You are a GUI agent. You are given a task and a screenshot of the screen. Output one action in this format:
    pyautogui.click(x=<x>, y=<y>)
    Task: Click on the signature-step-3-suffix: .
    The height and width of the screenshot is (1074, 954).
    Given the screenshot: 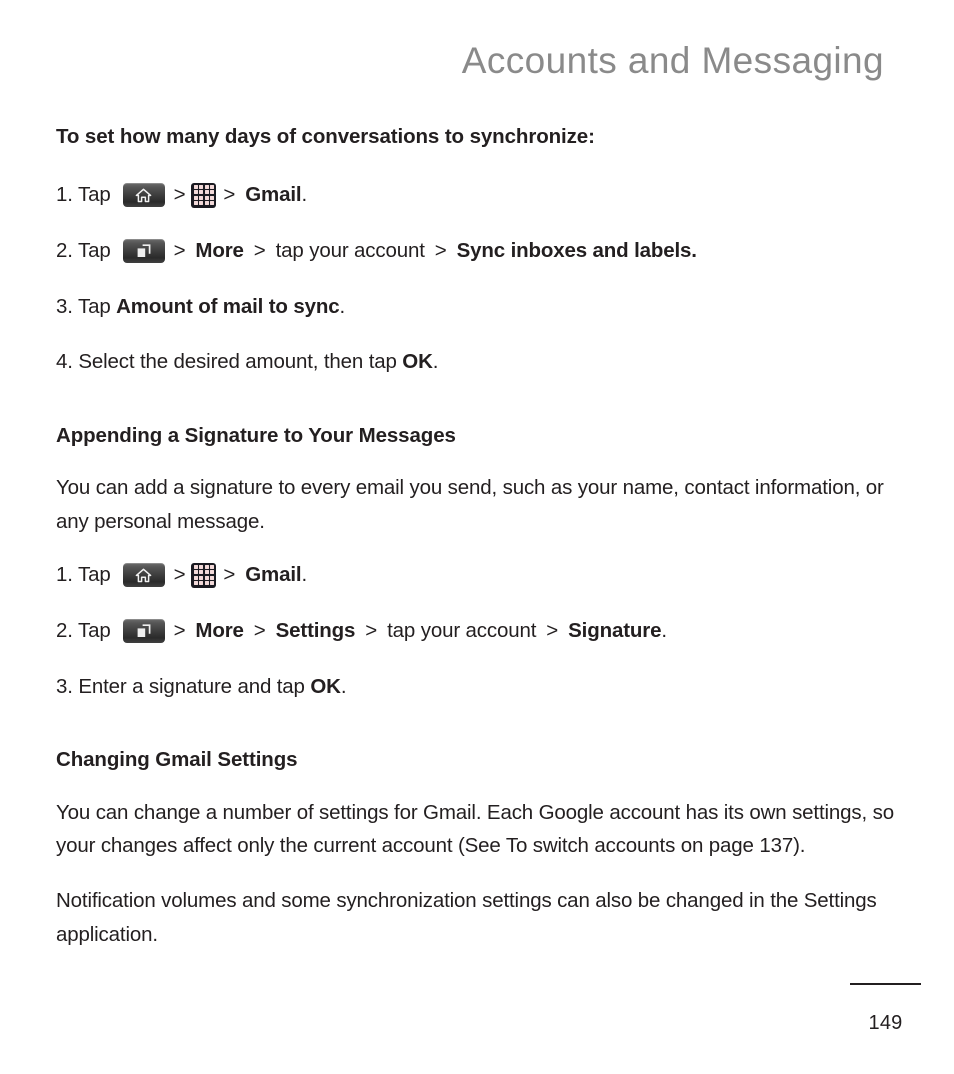 What is the action you would take?
    pyautogui.click(x=343, y=686)
    